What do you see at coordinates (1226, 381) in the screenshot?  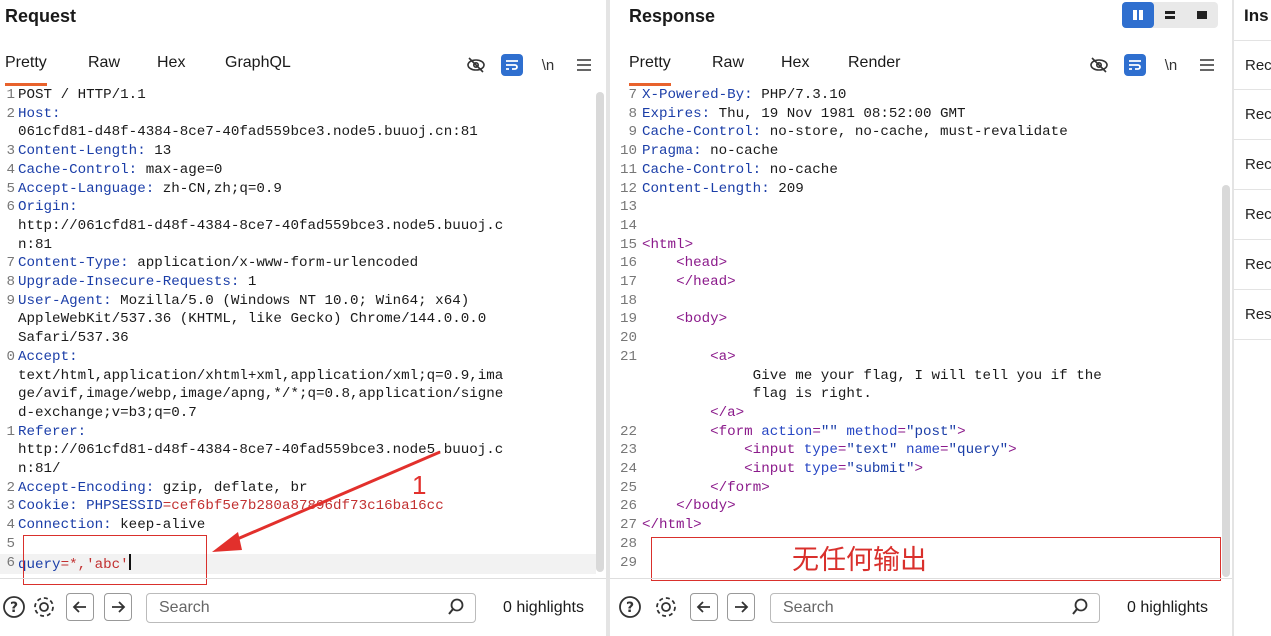 I see `response-scrollbar` at bounding box center [1226, 381].